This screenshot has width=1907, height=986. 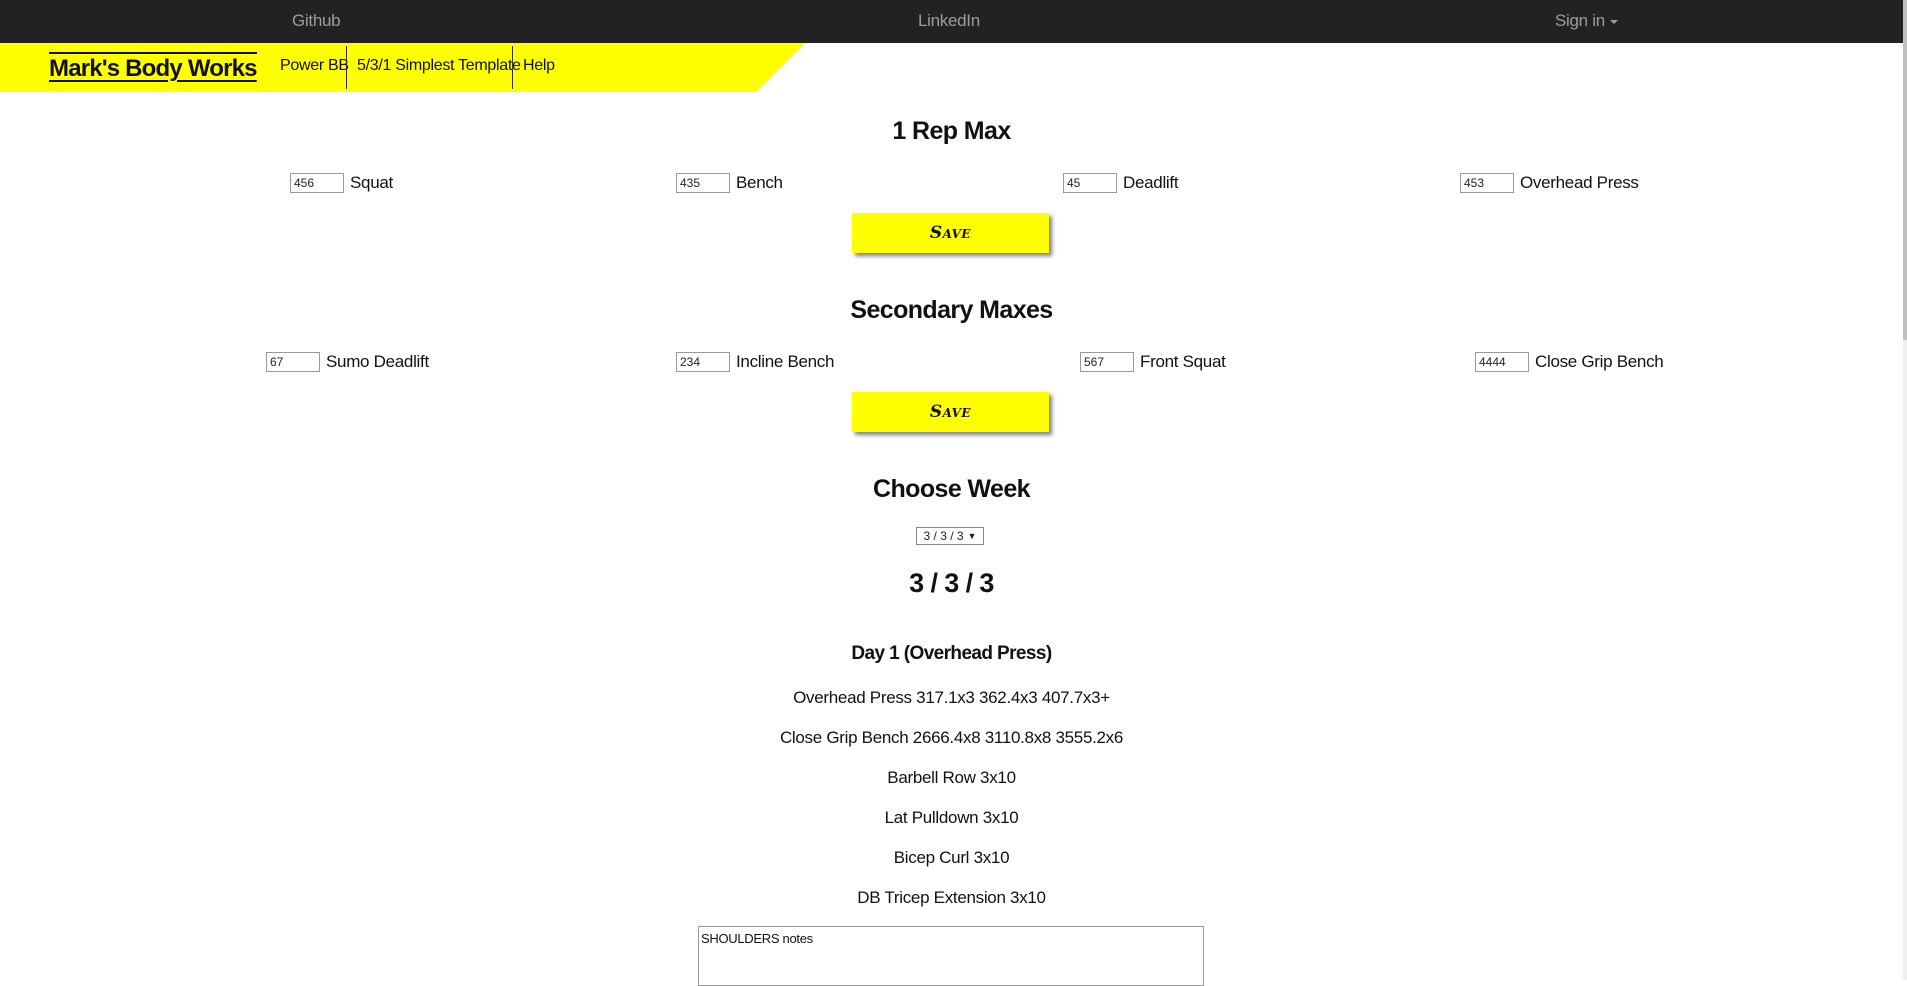 I want to click on top-navbar: Github LinkedIn Sign in, so click(x=951, y=21).